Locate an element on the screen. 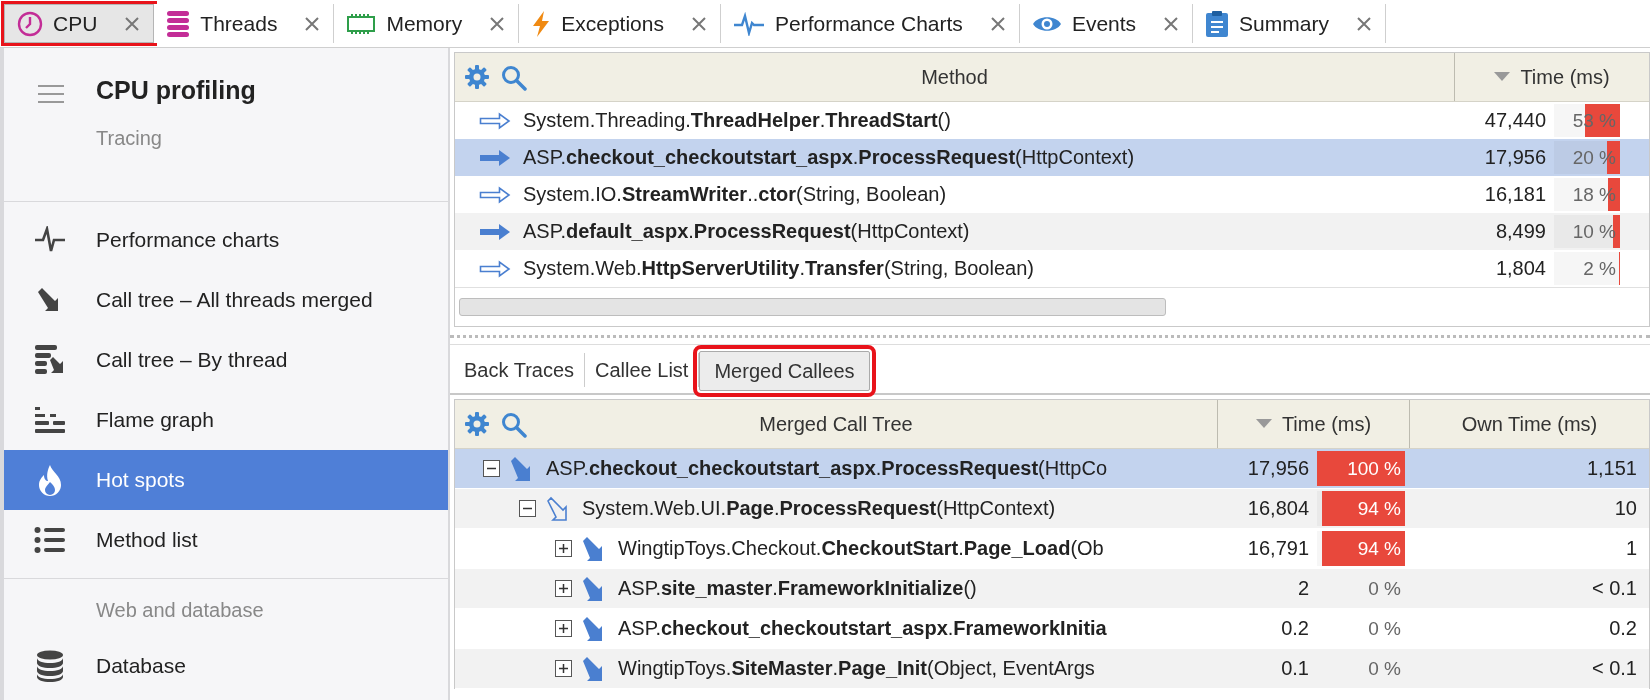 The width and height of the screenshot is (1650, 700). database-icon is located at coordinates (50, 666).